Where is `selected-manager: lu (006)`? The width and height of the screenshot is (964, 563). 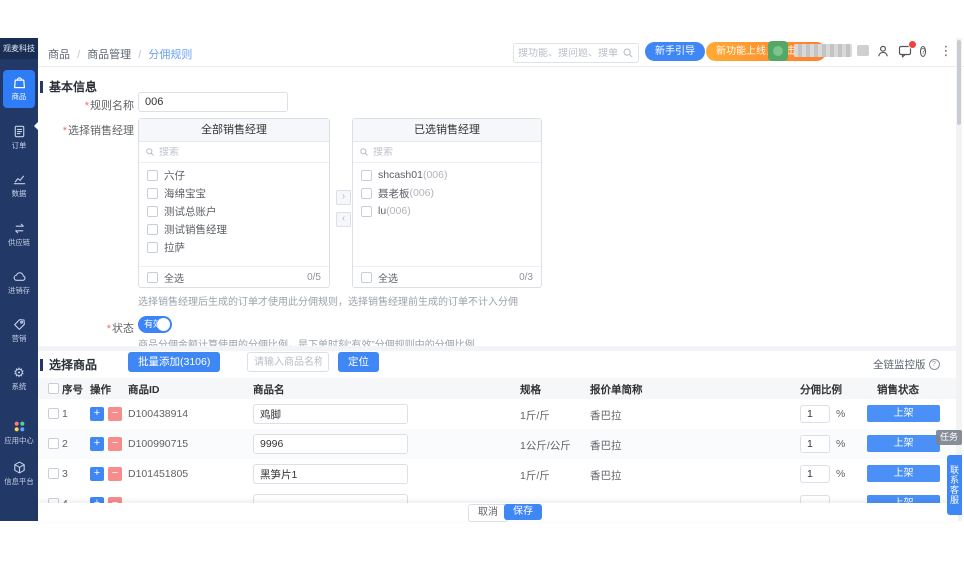 selected-manager: lu (006) is located at coordinates (447, 211).